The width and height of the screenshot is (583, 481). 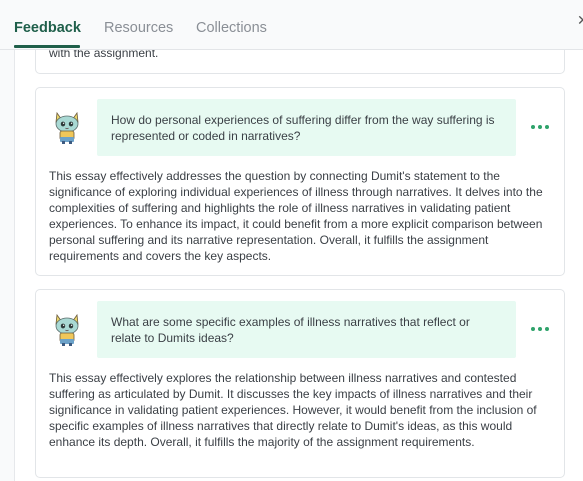 I want to click on active-tab-indicator, so click(x=47, y=46).